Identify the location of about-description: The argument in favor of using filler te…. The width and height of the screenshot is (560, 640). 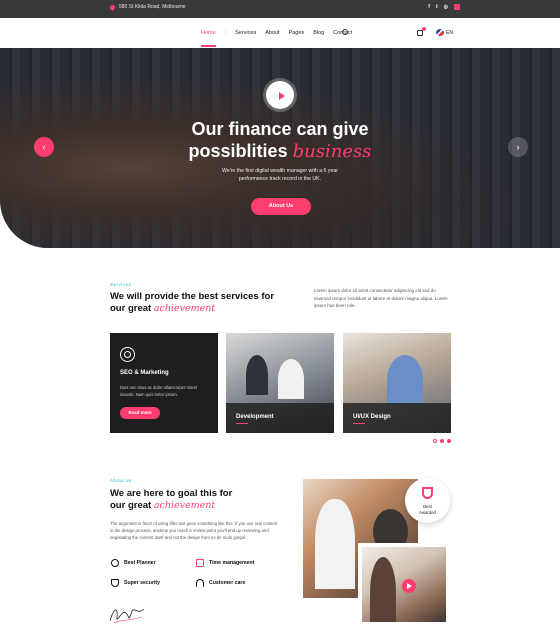
(194, 530).